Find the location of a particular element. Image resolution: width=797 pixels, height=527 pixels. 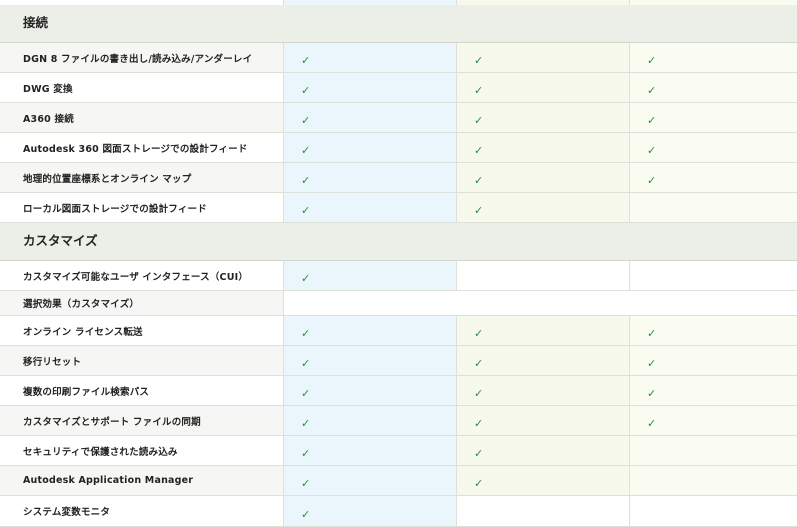

table-row: Autodesk Application Manager ✓ ✓ is located at coordinates (398, 481).